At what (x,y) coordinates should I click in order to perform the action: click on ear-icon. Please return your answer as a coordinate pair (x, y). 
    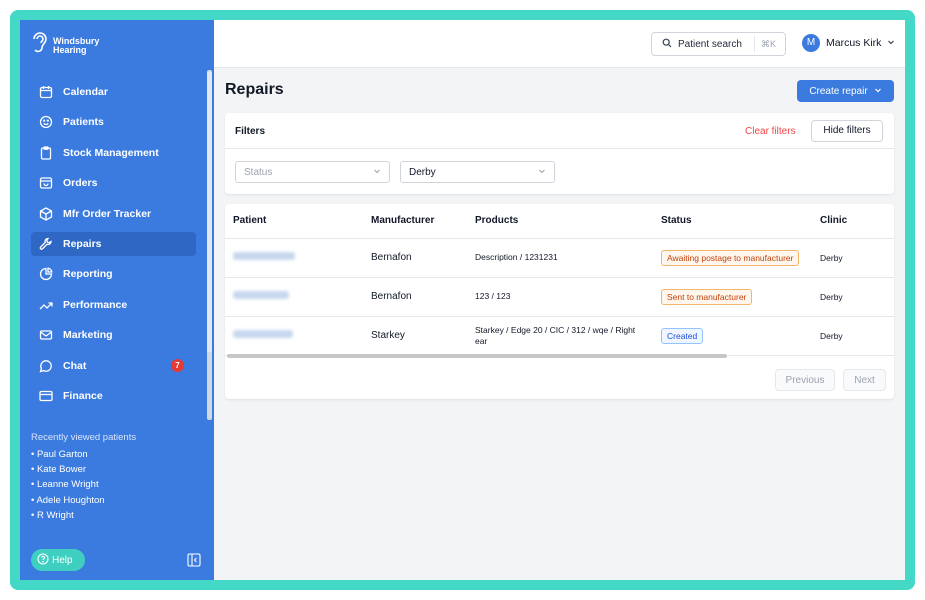
    Looking at the image, I should click on (39, 45).